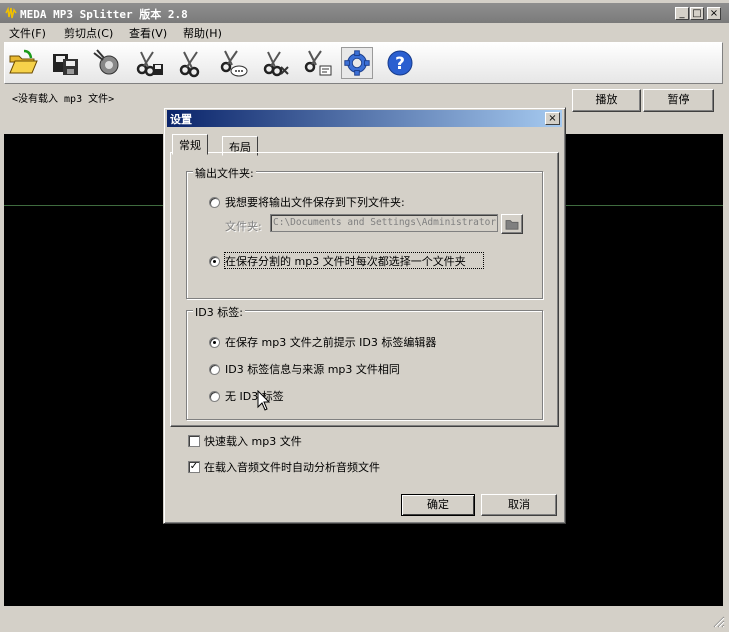  I want to click on radio-id3-same-as-source, so click(214, 369).